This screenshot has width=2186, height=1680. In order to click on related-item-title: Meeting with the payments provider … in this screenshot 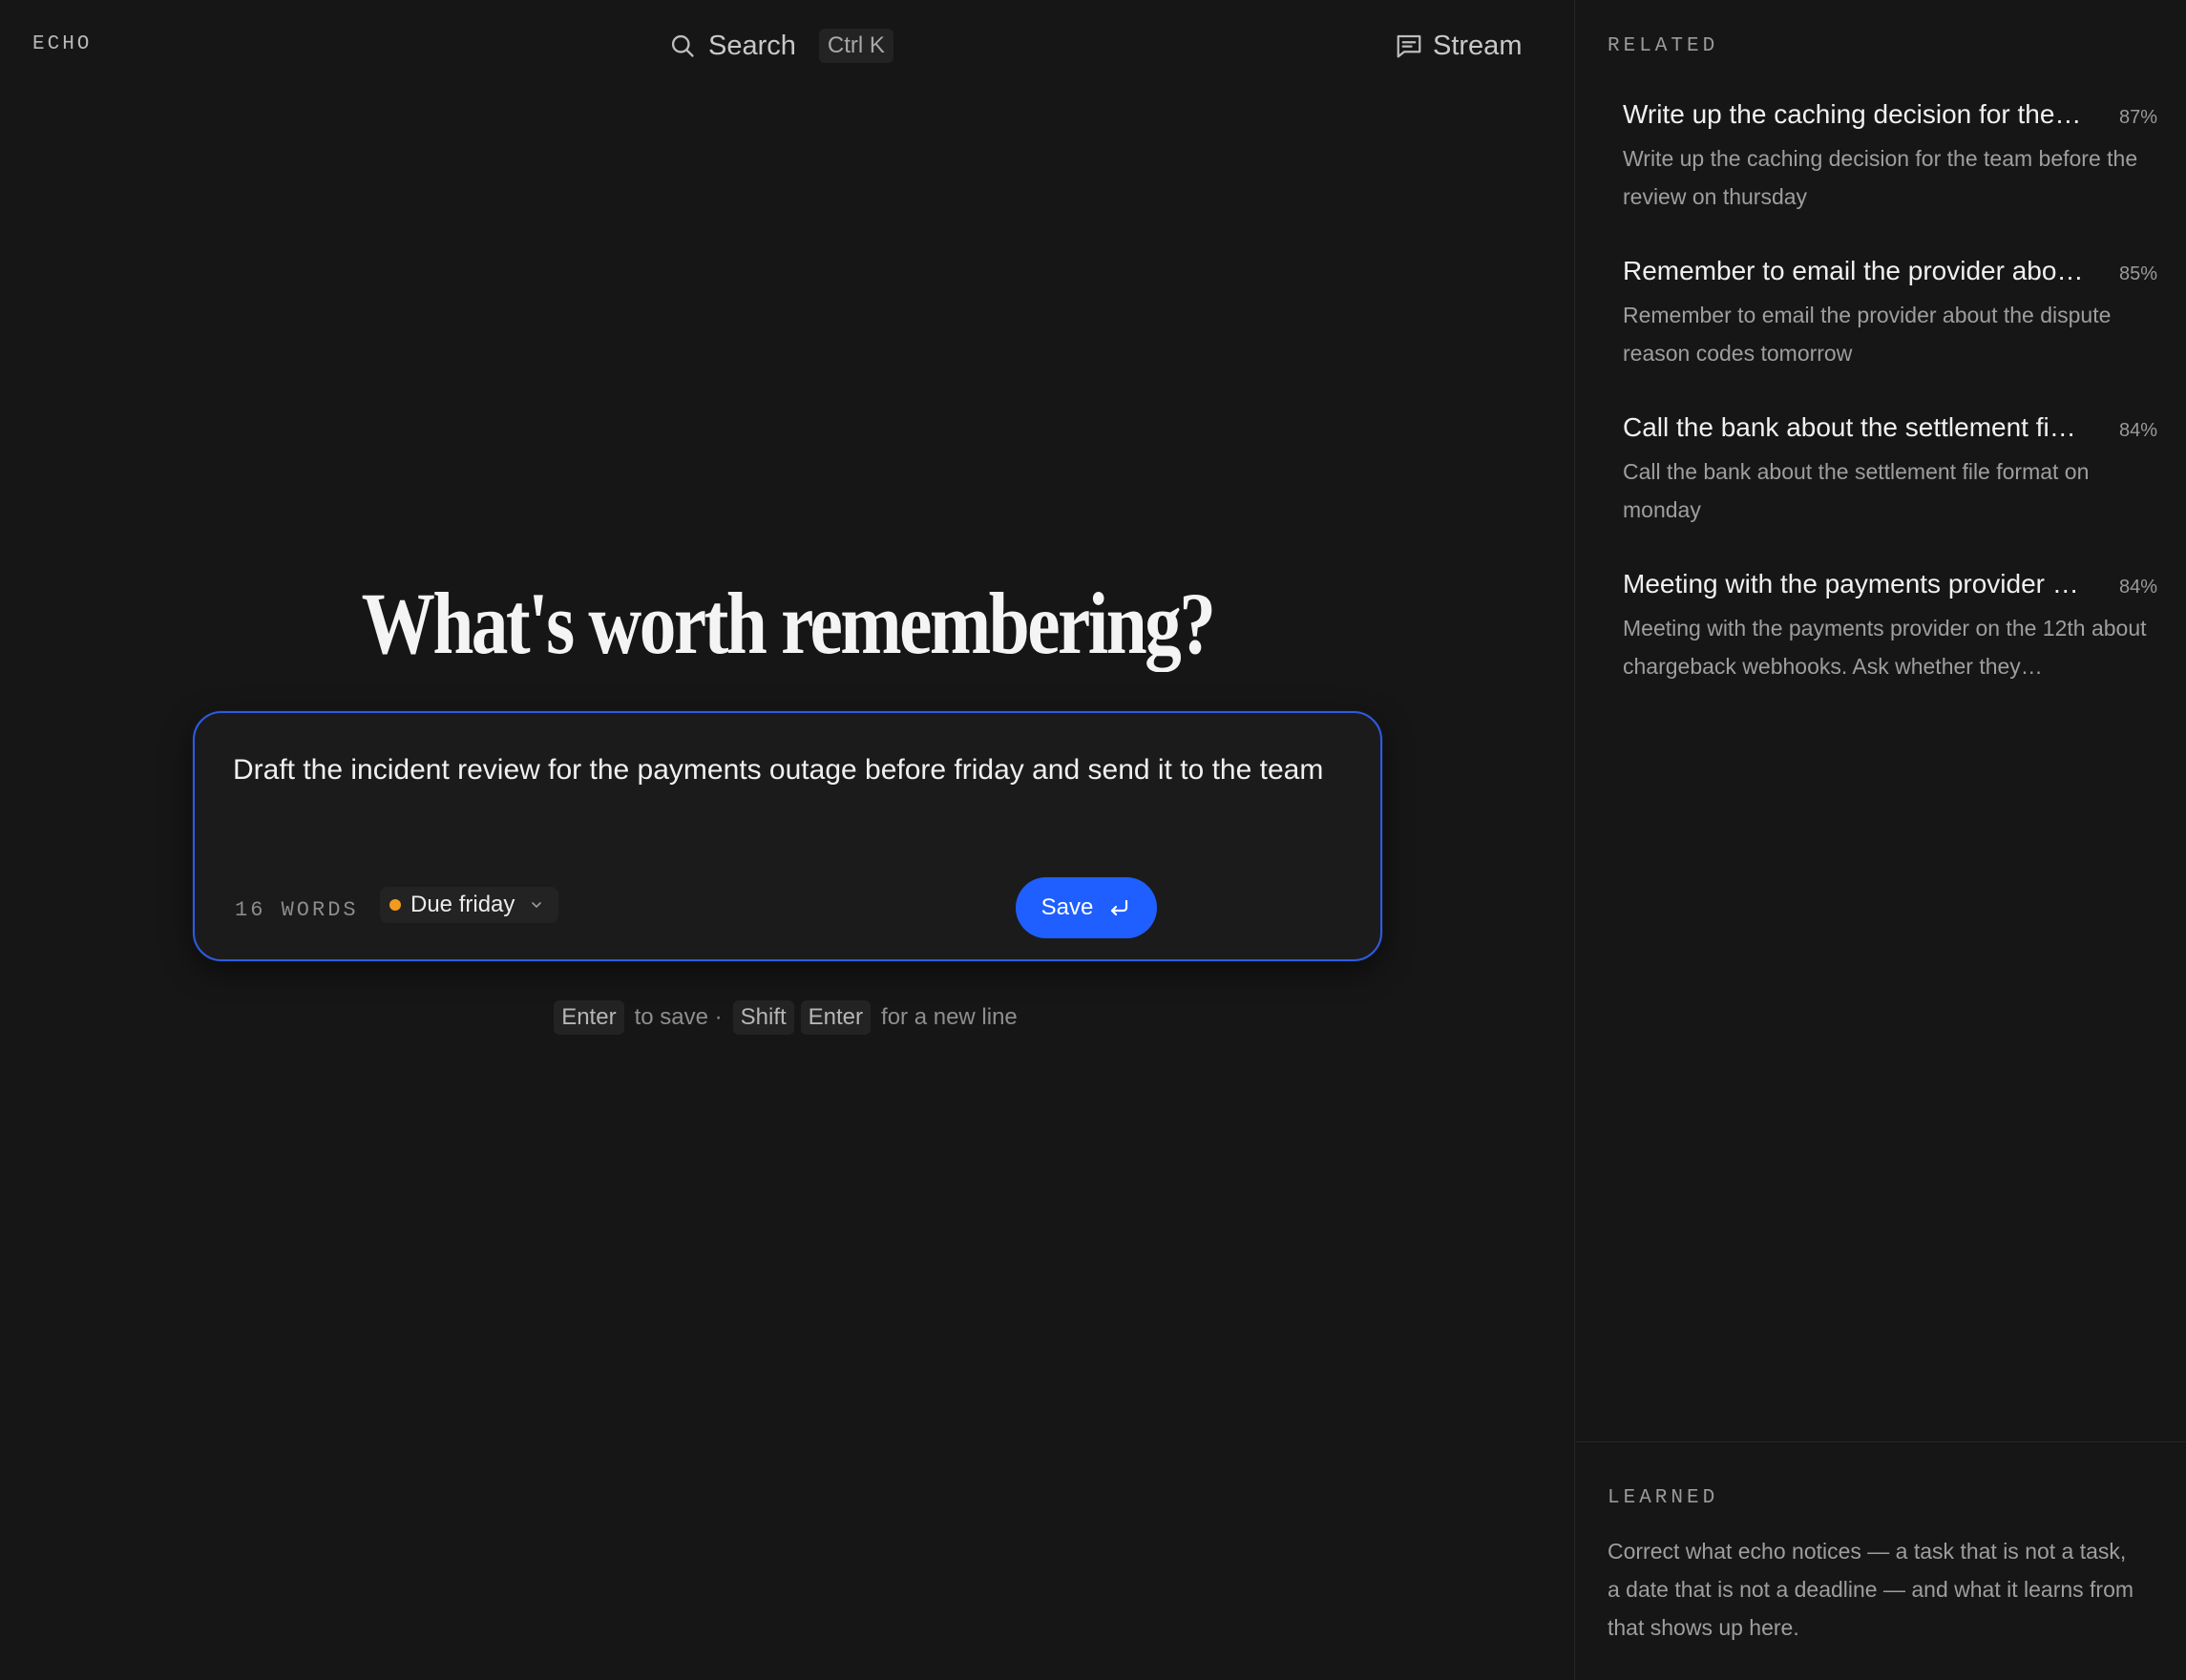, I will do `click(1851, 584)`.